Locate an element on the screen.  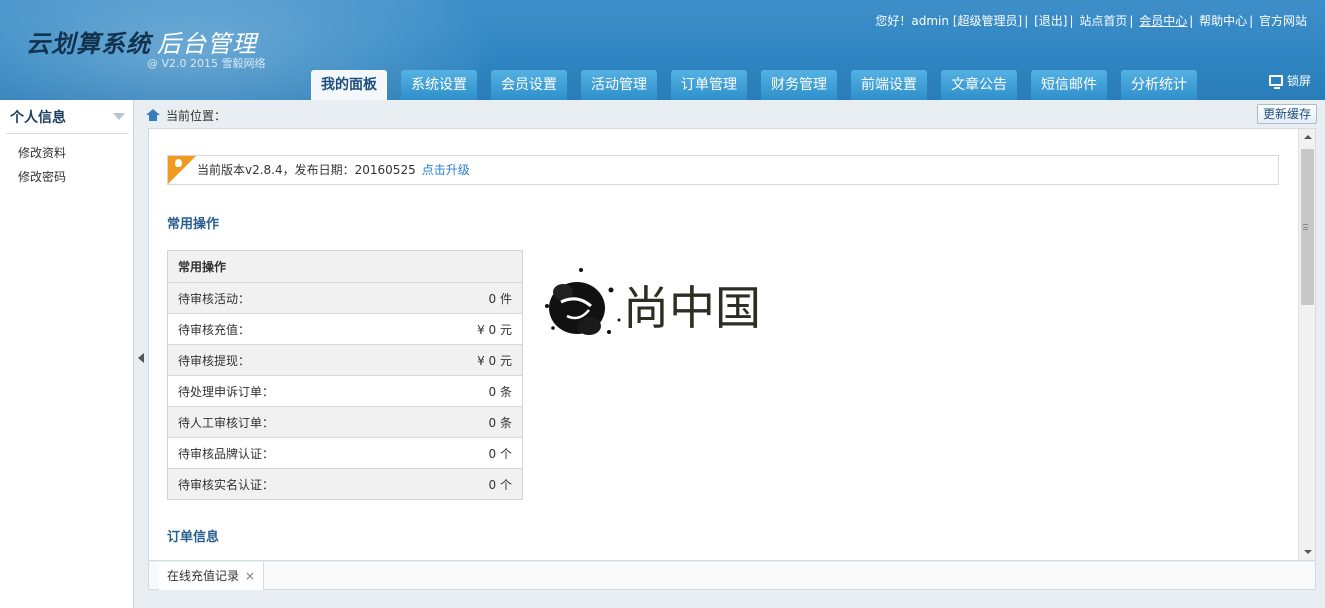
version-notice: 当前版本v2.8.4，发布日期：20160525 点击升级 is located at coordinates (723, 170).